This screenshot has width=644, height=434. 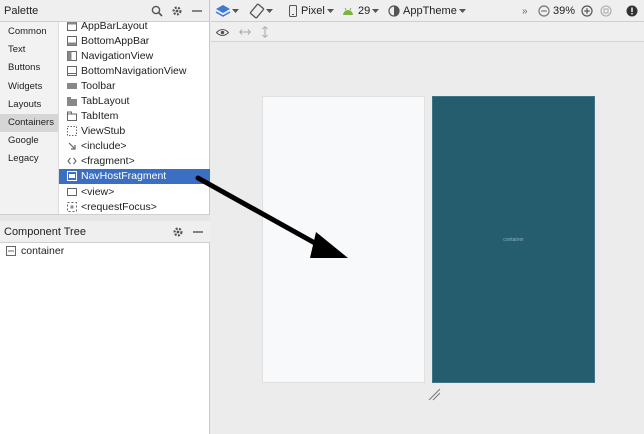 I want to click on api-level-label: 29, so click(x=364, y=11).